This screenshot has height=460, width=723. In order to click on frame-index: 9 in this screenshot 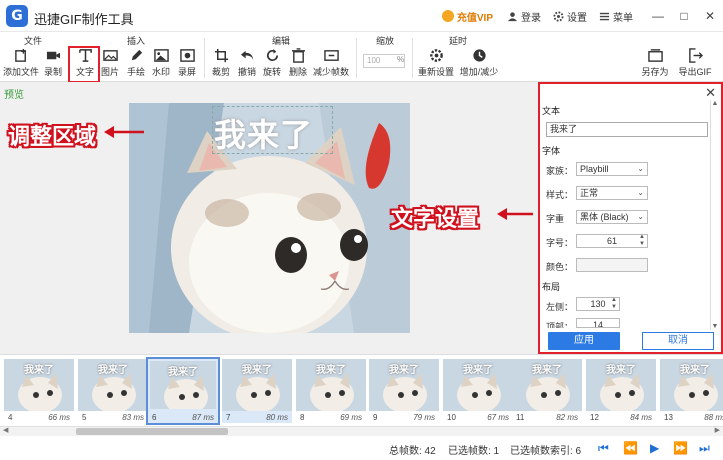, I will do `click(375, 417)`.